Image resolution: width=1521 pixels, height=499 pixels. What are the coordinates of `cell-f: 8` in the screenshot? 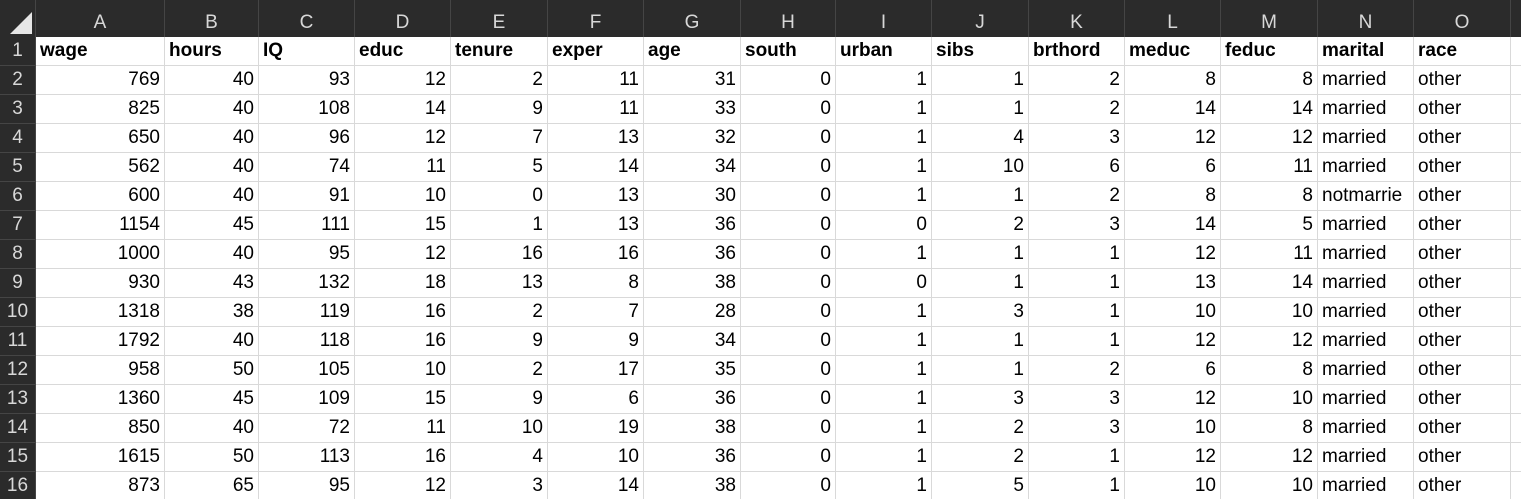 It's located at (596, 283).